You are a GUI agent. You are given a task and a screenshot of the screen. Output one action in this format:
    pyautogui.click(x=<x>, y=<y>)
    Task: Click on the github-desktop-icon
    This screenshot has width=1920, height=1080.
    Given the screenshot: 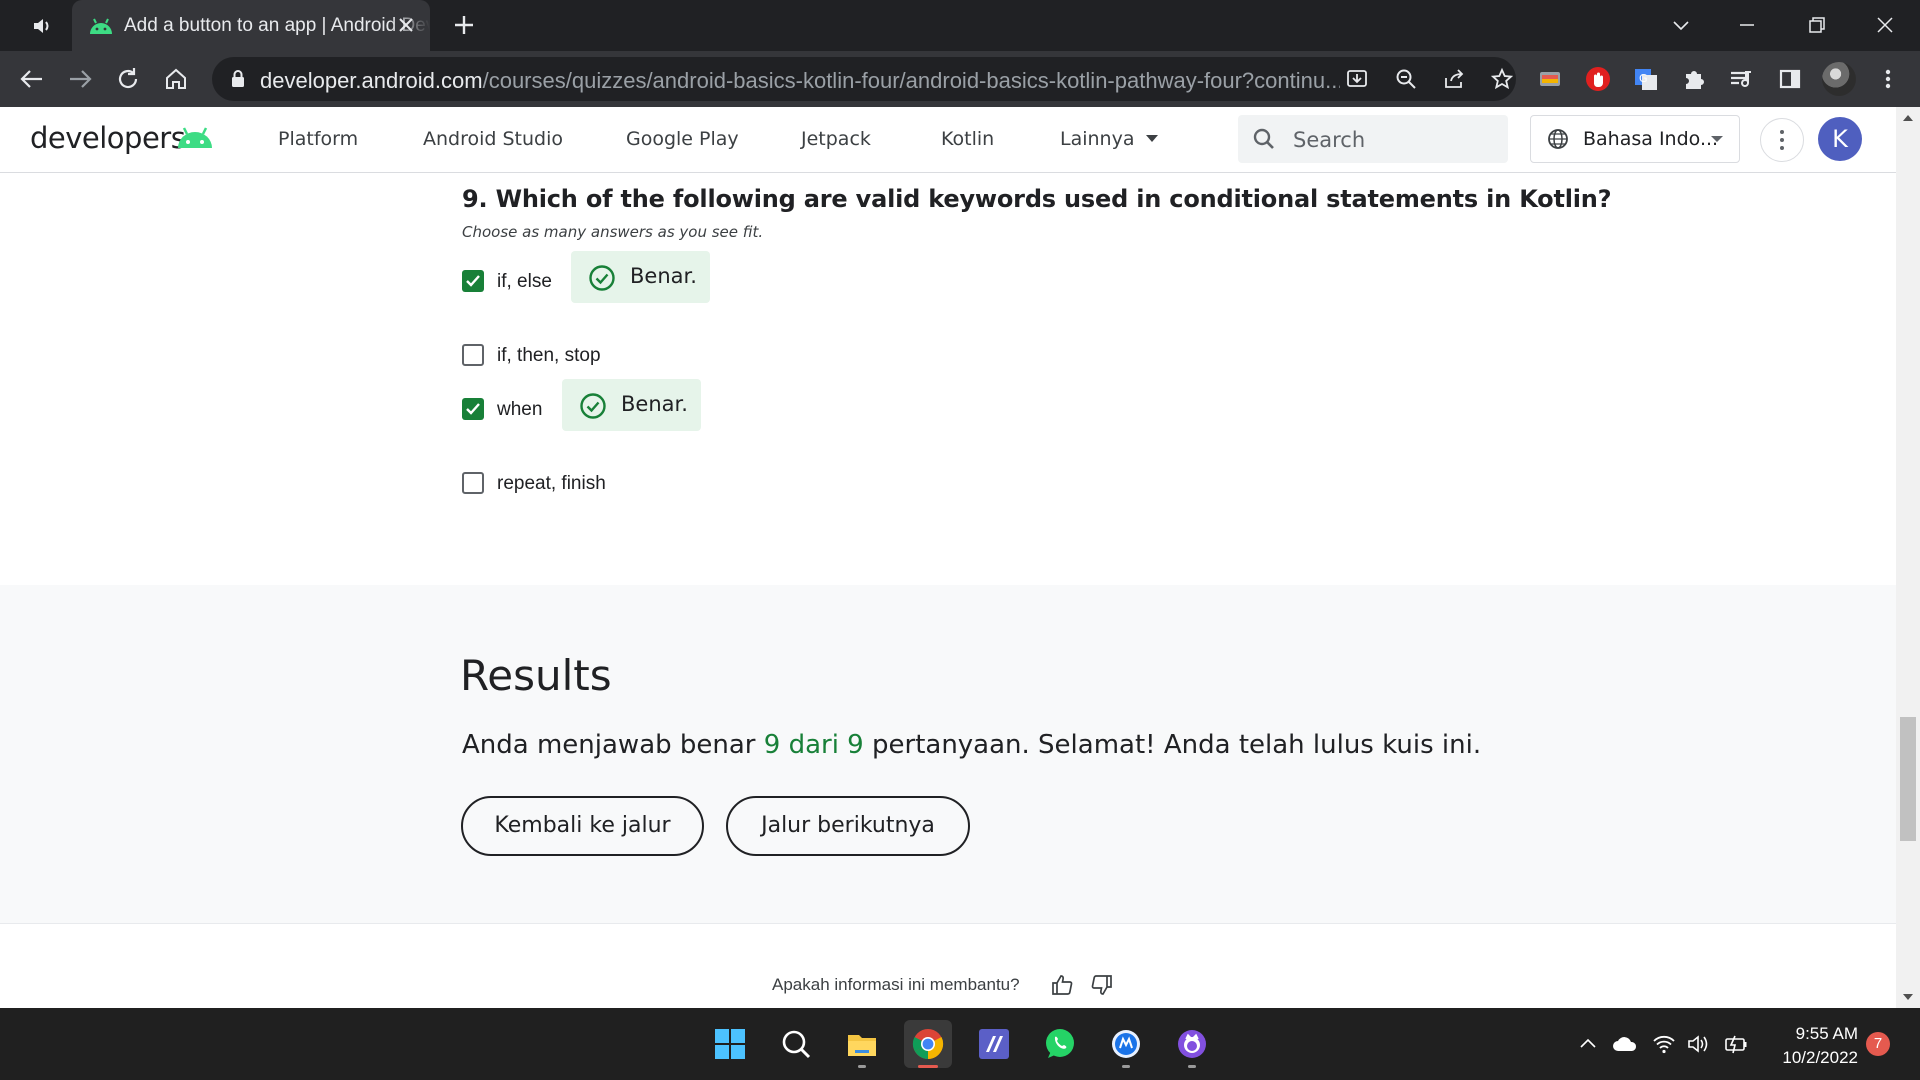 What is the action you would take?
    pyautogui.click(x=1192, y=1044)
    